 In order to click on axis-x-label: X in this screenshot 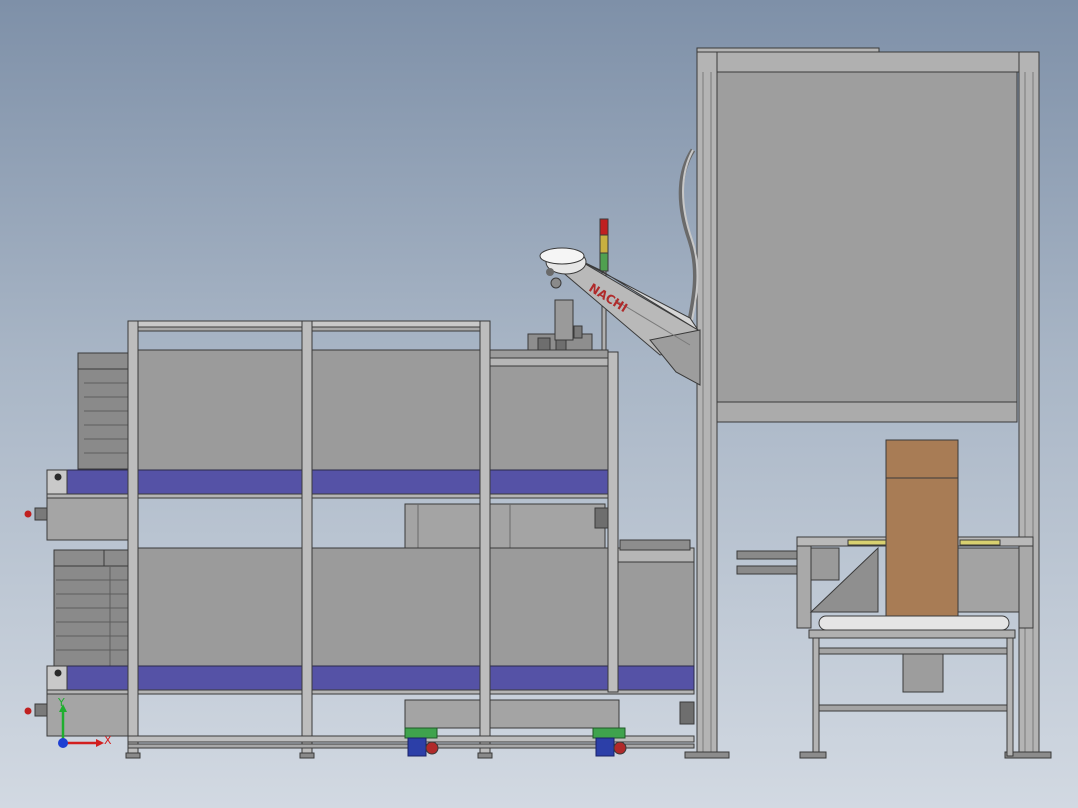, I will do `click(108, 740)`.